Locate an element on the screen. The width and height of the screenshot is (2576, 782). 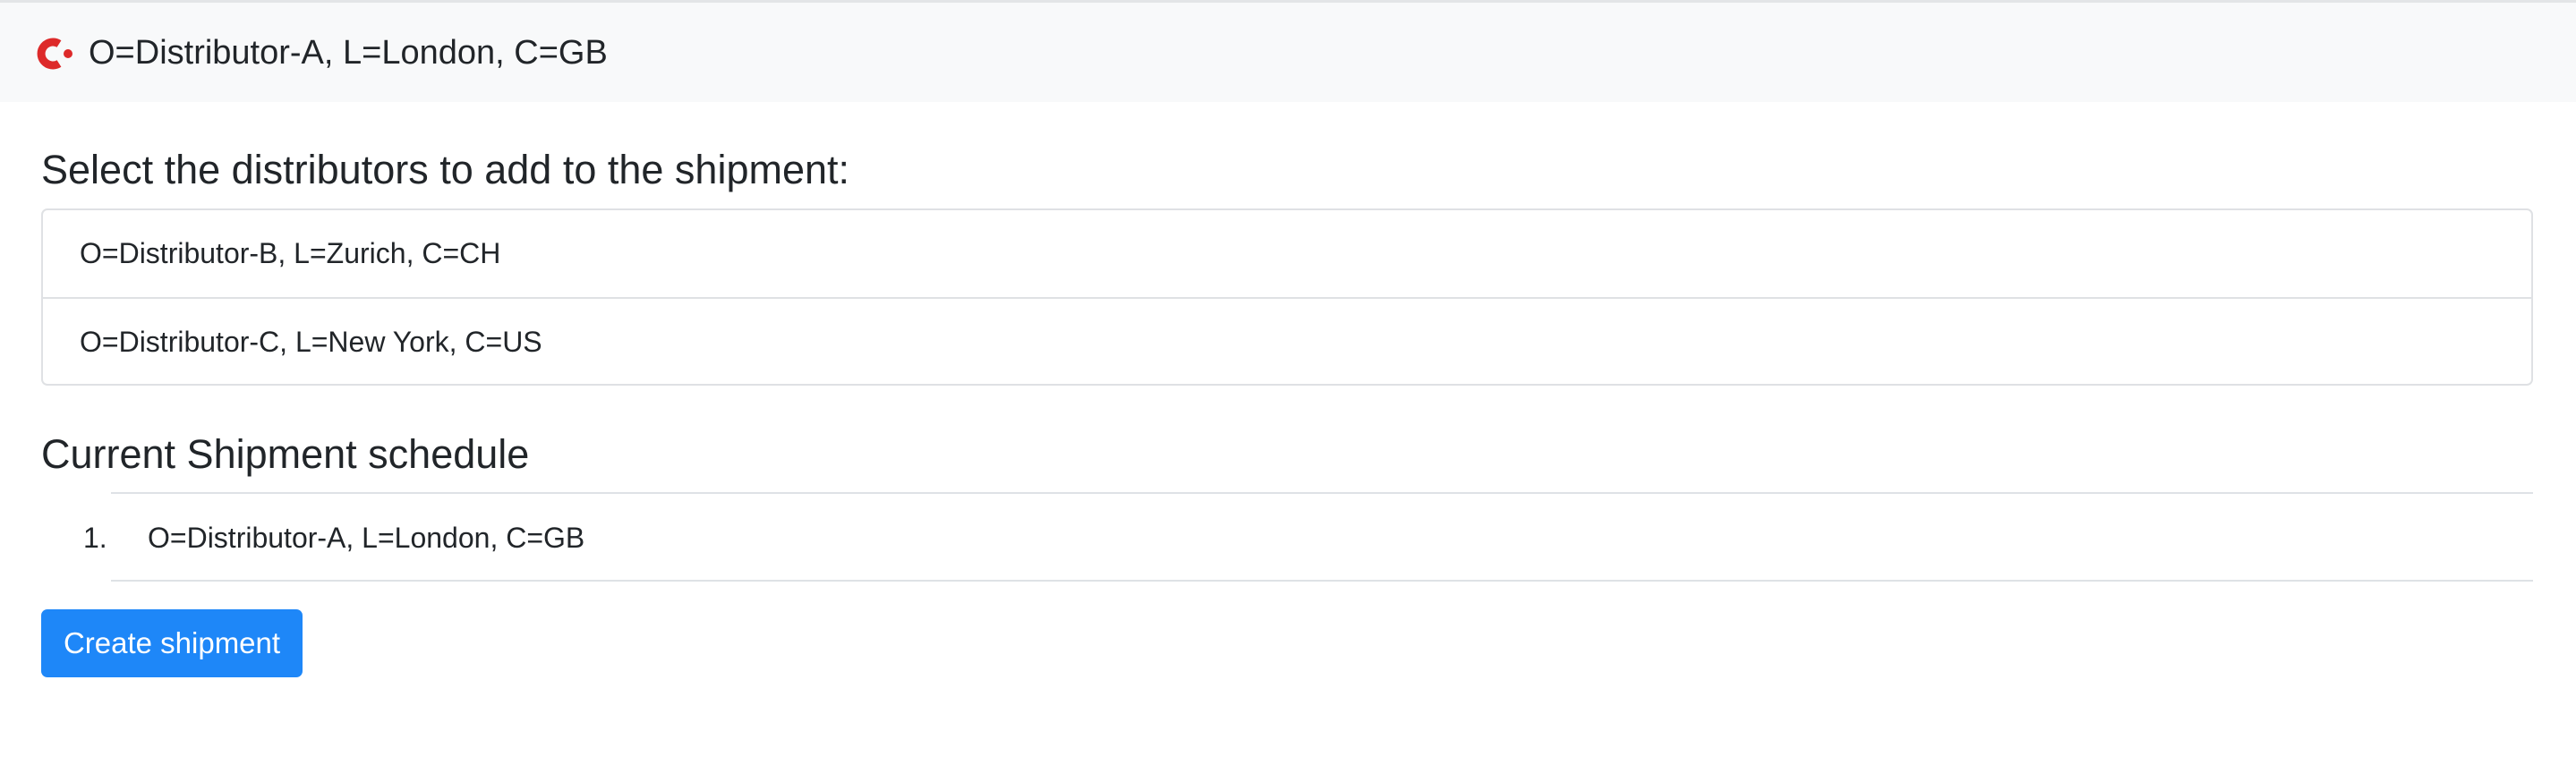
shipment-schedule-heading: Current Shipment schedule is located at coordinates (285, 454).